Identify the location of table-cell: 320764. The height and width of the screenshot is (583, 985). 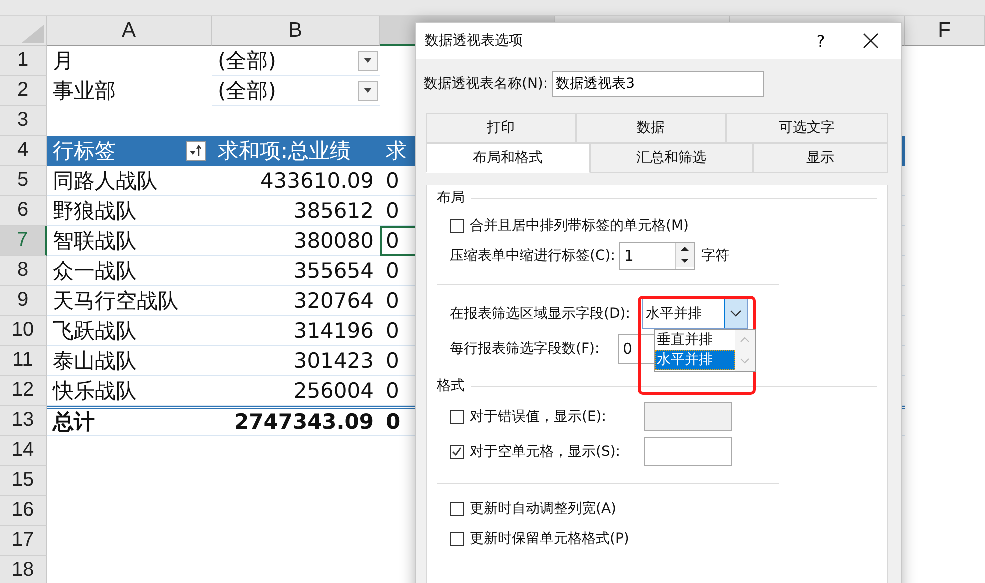
(334, 300).